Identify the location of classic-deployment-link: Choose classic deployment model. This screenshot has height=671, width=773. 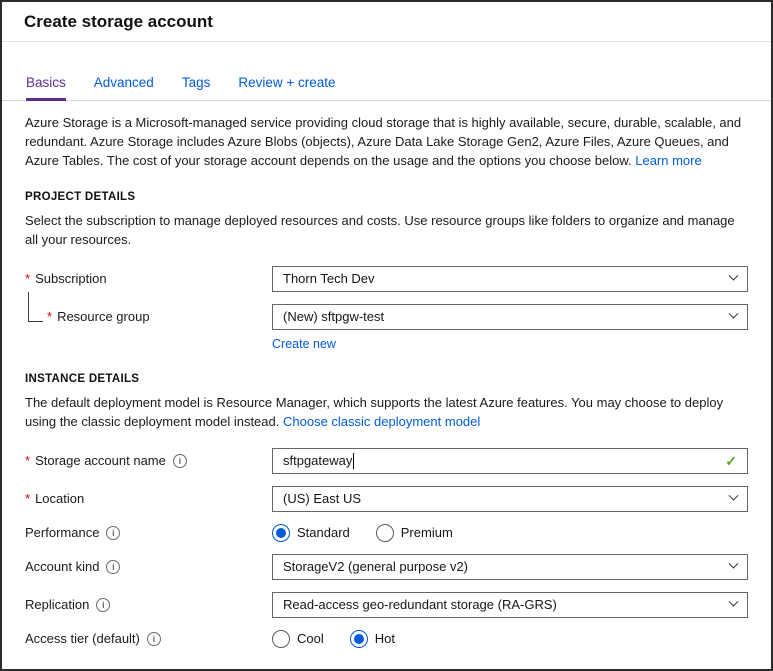
(381, 421).